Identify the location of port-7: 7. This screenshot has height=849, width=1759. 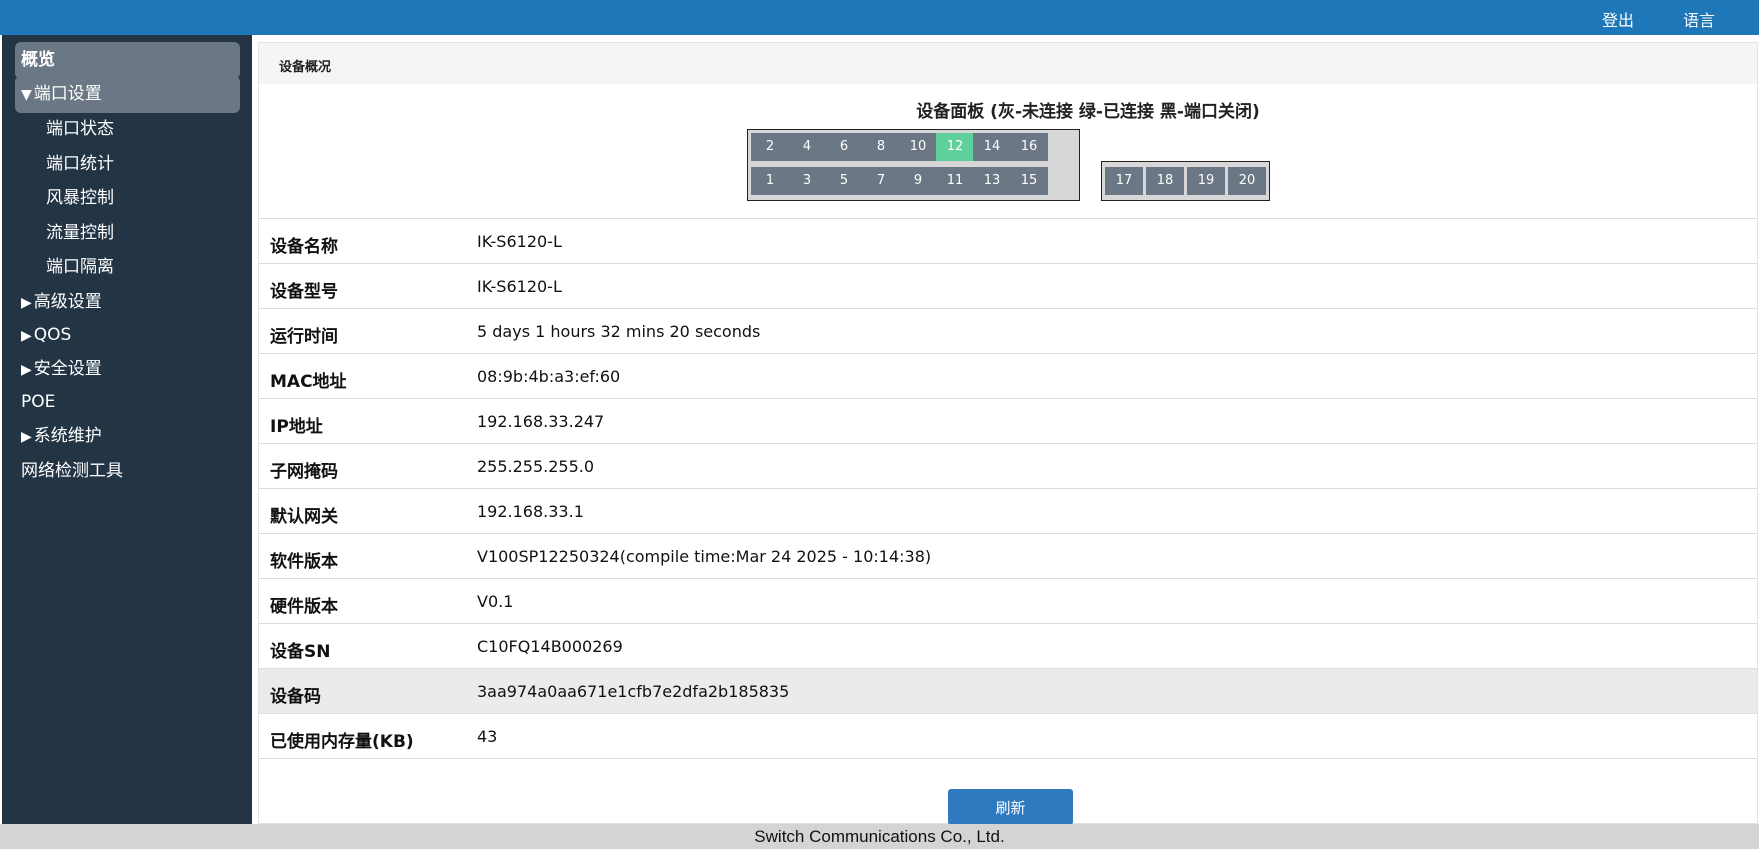
(881, 181).